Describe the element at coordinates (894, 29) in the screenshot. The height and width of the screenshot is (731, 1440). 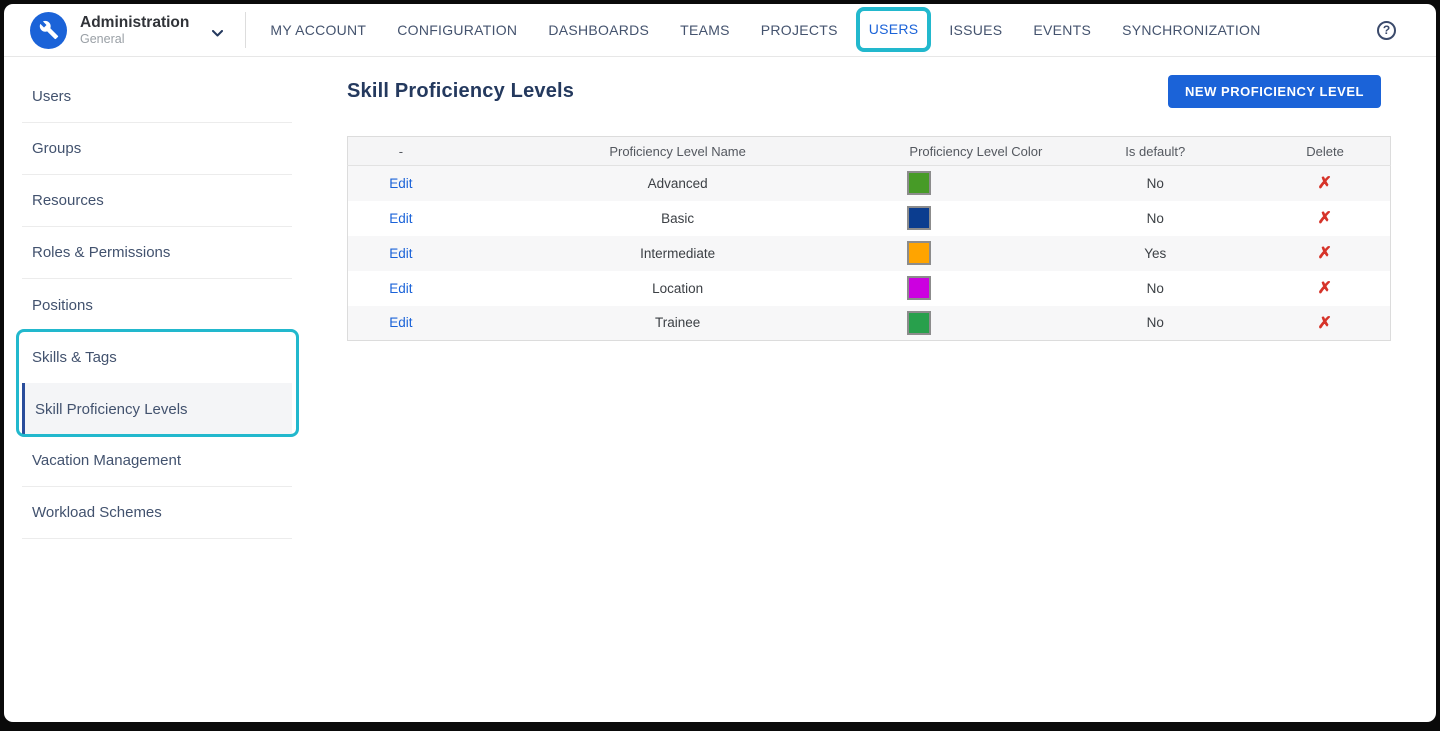
I see `nav-item-users: USERS` at that location.